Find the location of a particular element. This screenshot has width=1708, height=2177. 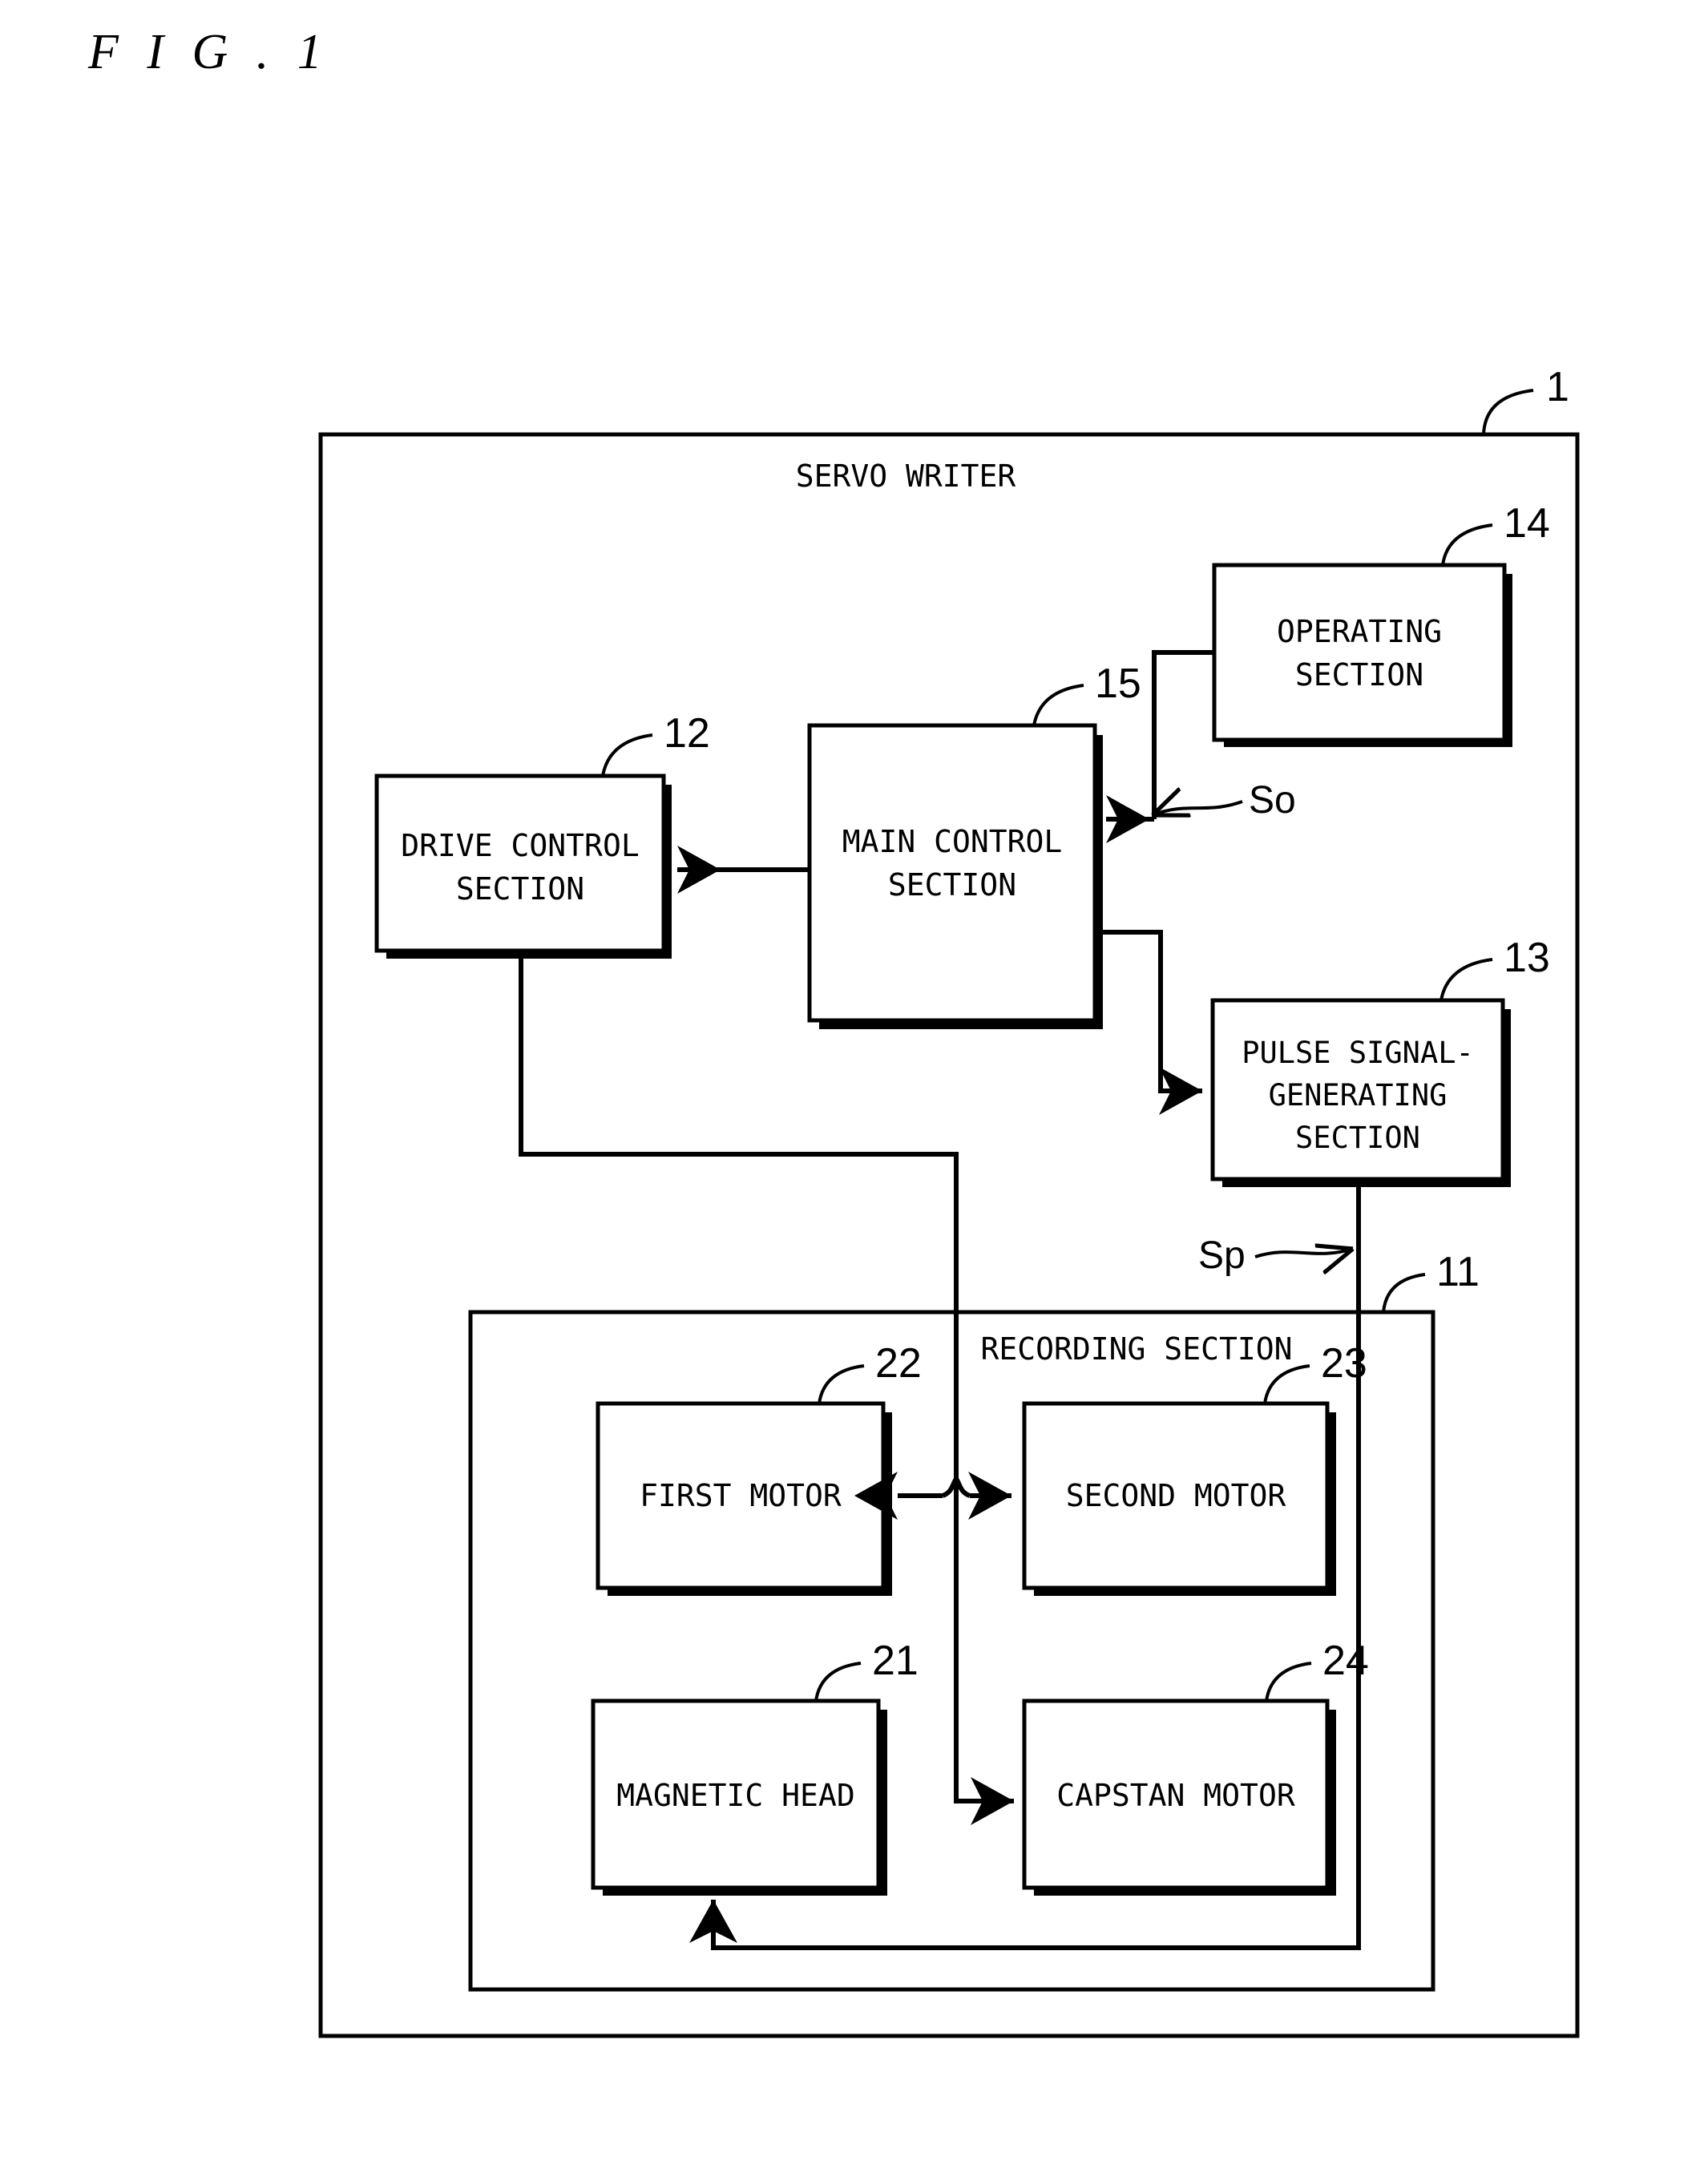

first-motor-block: FIRST MOTOR 22 is located at coordinates (759, 1468).